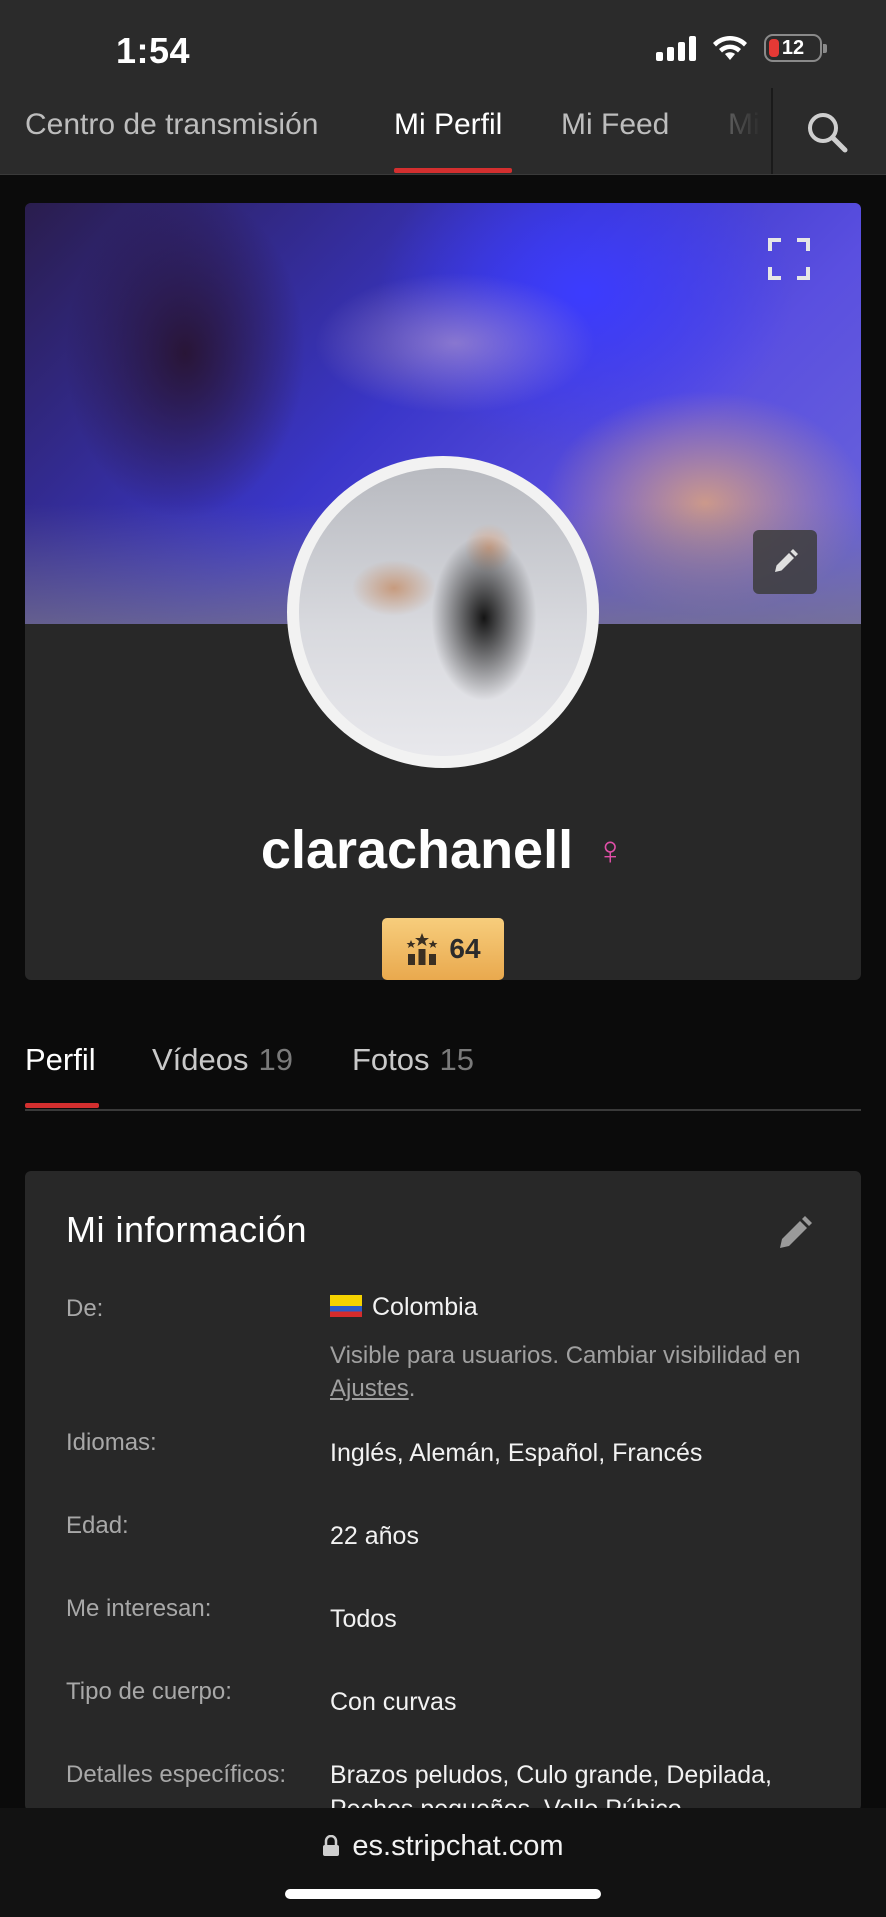 The height and width of the screenshot is (1917, 886). I want to click on pencil-icon, so click(786, 560).